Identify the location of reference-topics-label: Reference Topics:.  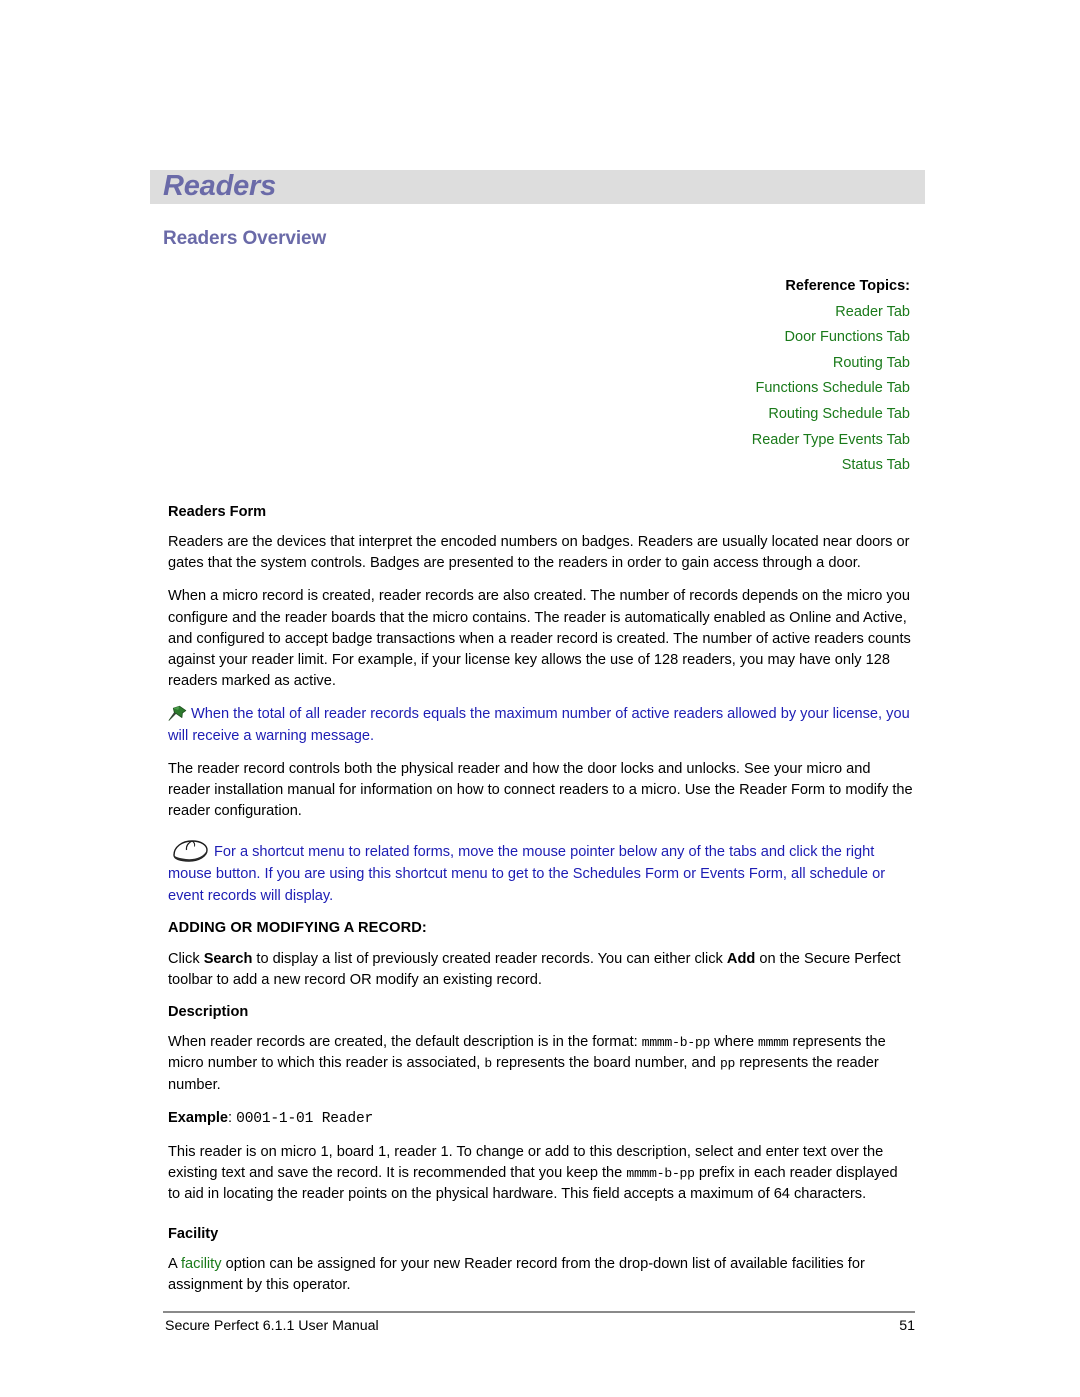
(847, 286).